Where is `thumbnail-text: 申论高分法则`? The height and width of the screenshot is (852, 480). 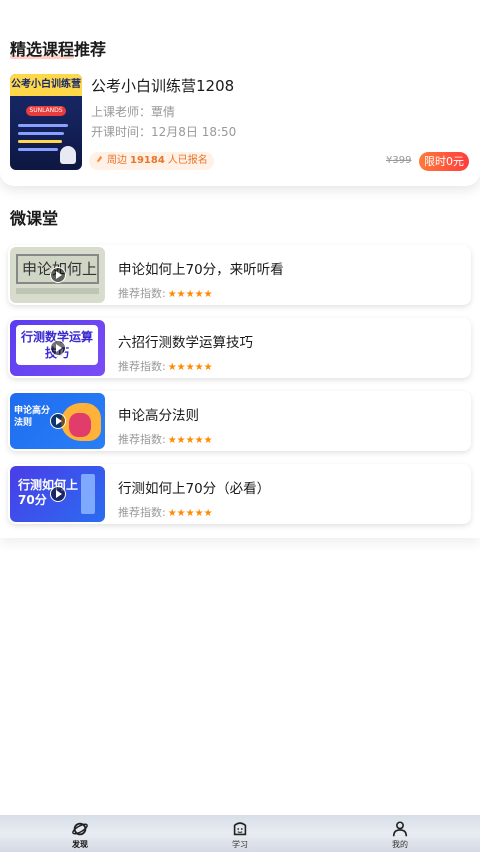 thumbnail-text: 申论高分法则 is located at coordinates (32, 417).